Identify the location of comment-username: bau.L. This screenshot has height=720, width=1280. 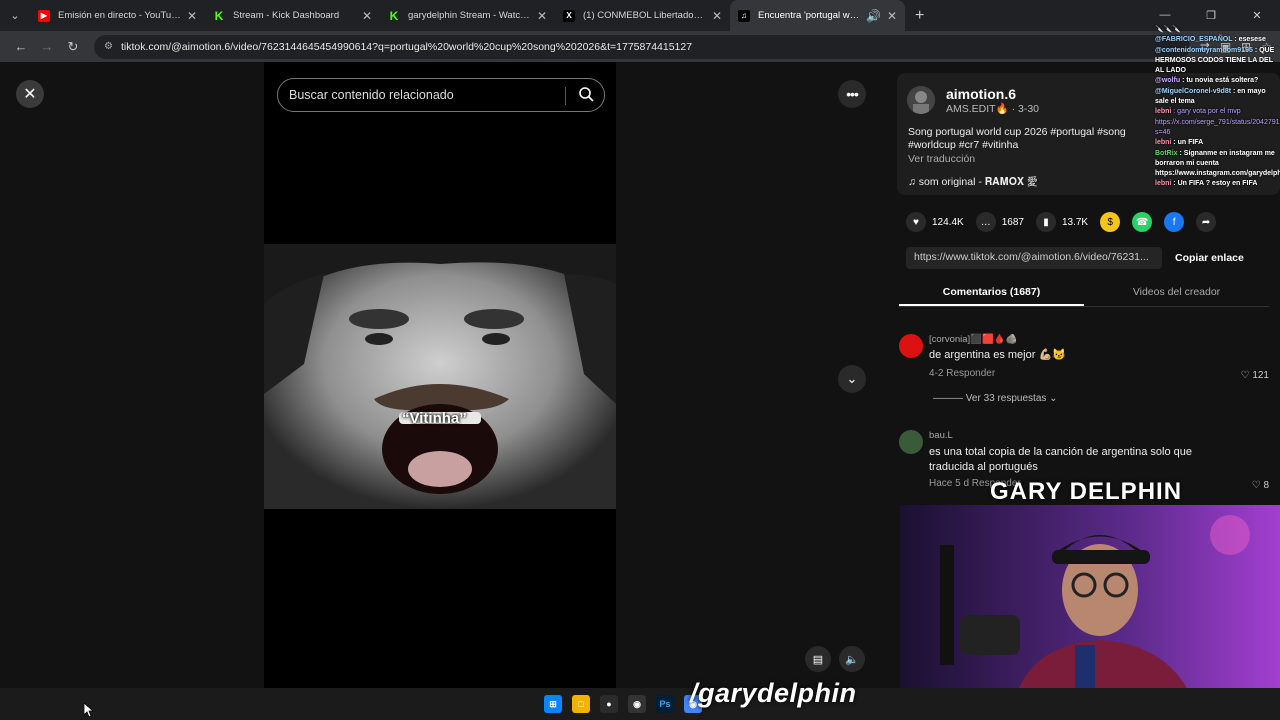
(941, 435).